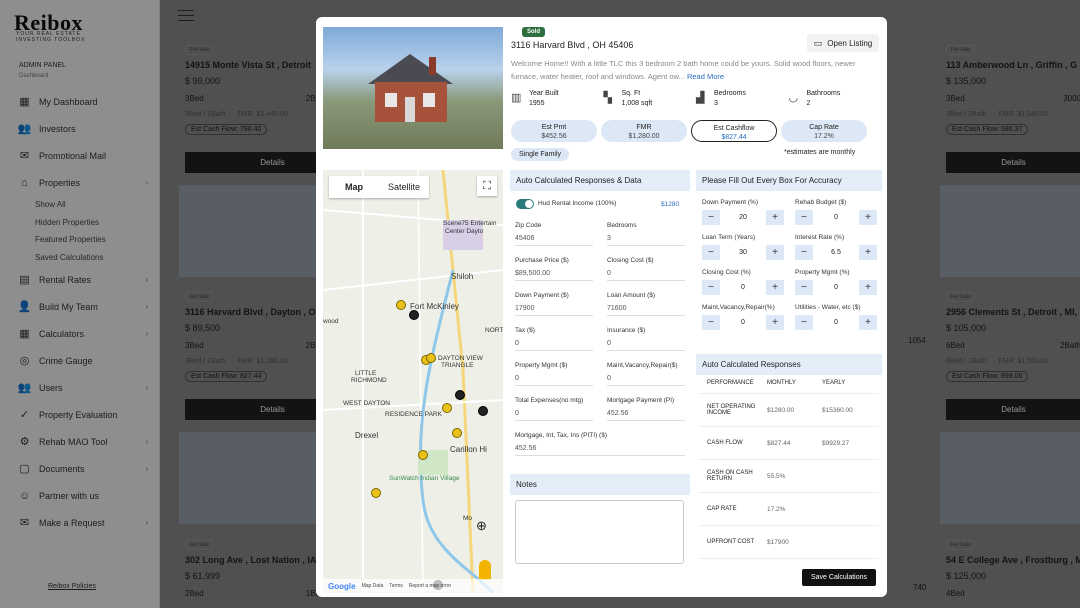 The width and height of the screenshot is (1080, 608). Describe the element at coordinates (839, 577) in the screenshot. I see `save-calculations-button: Save Calculations` at that location.